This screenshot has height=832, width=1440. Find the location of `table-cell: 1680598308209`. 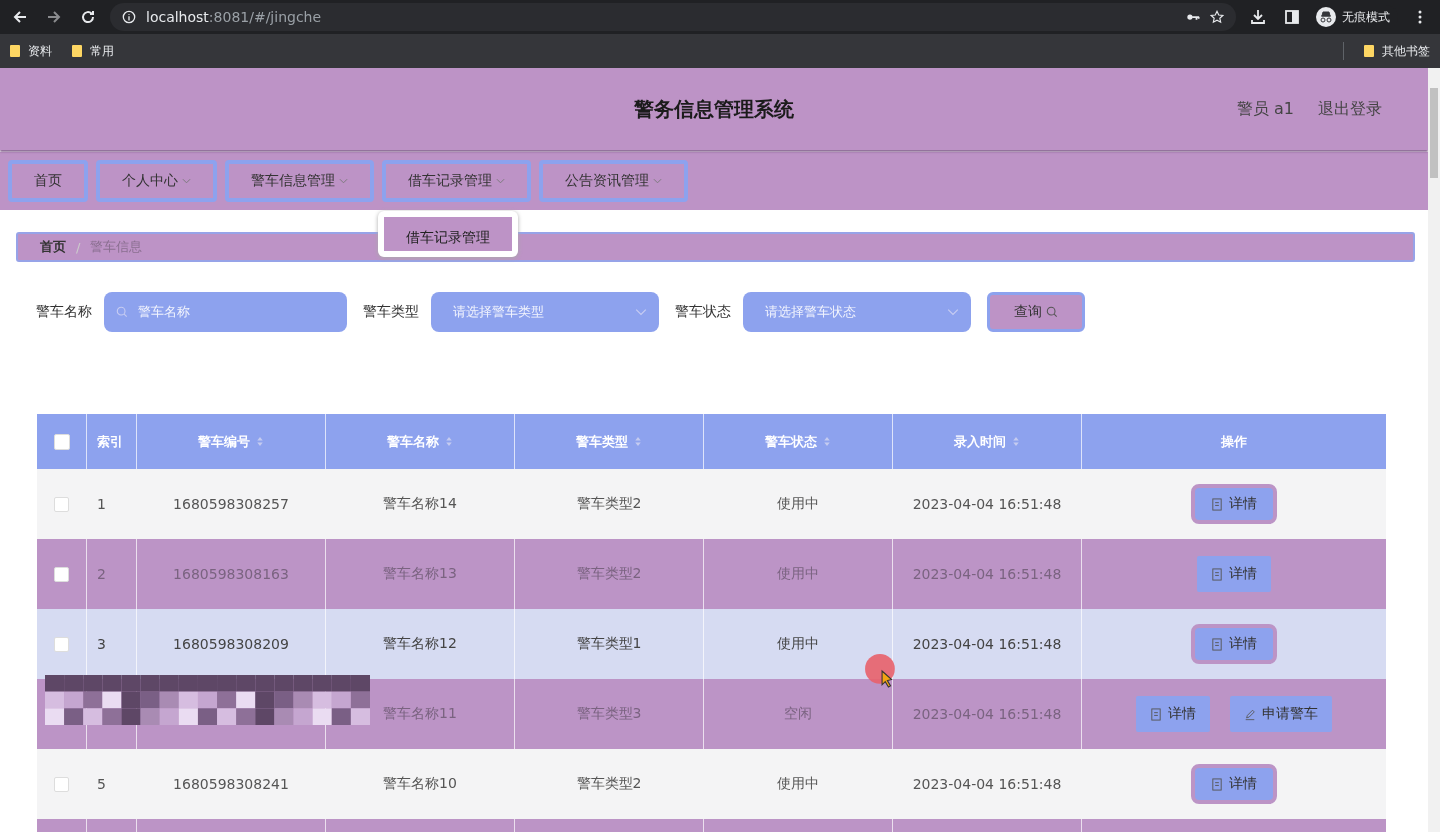

table-cell: 1680598308209 is located at coordinates (231, 644).